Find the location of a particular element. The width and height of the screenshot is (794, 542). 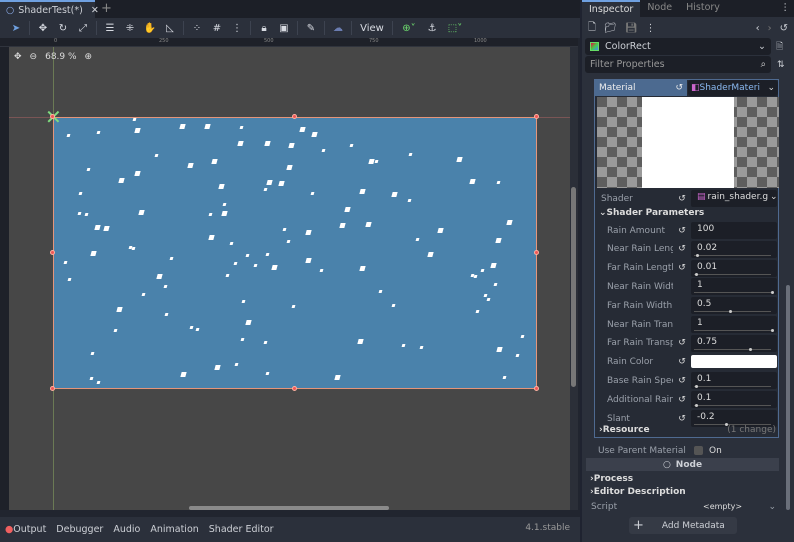

tab-output: ●Output is located at coordinates (25, 529).